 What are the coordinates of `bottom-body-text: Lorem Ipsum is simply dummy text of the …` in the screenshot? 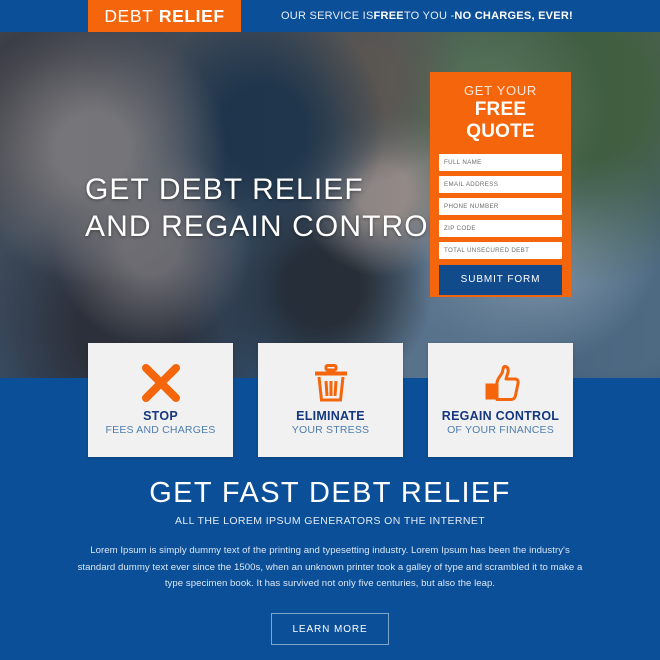 It's located at (330, 567).